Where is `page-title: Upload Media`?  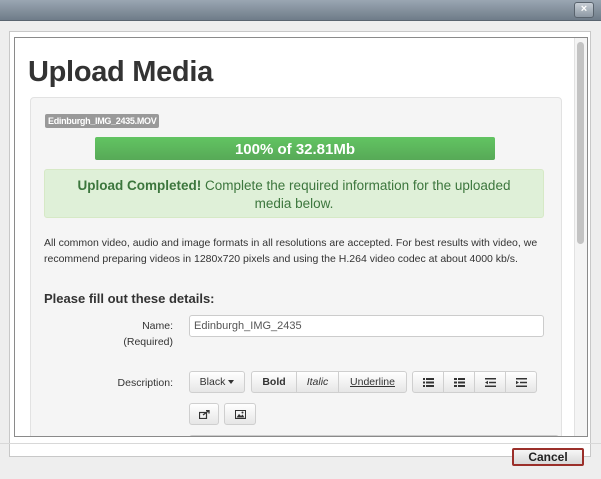 page-title: Upload Media is located at coordinates (120, 72).